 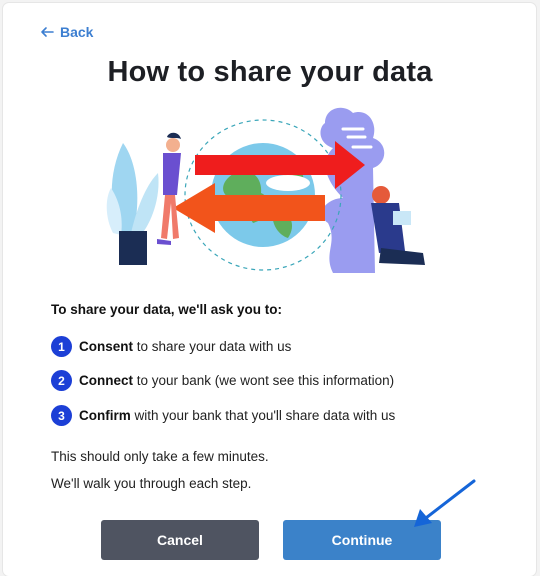 I want to click on cloud, so click(x=288, y=183).